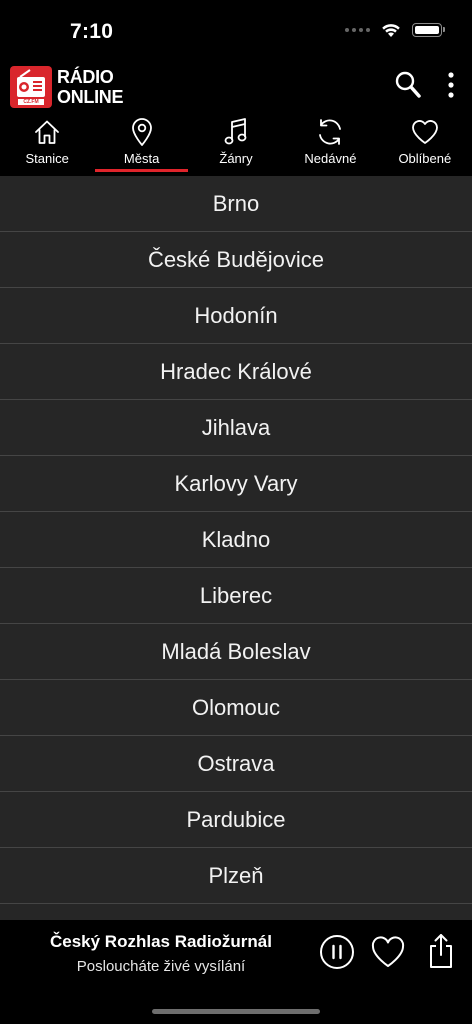  I want to click on tab-stanice: Stanice, so click(47, 146).